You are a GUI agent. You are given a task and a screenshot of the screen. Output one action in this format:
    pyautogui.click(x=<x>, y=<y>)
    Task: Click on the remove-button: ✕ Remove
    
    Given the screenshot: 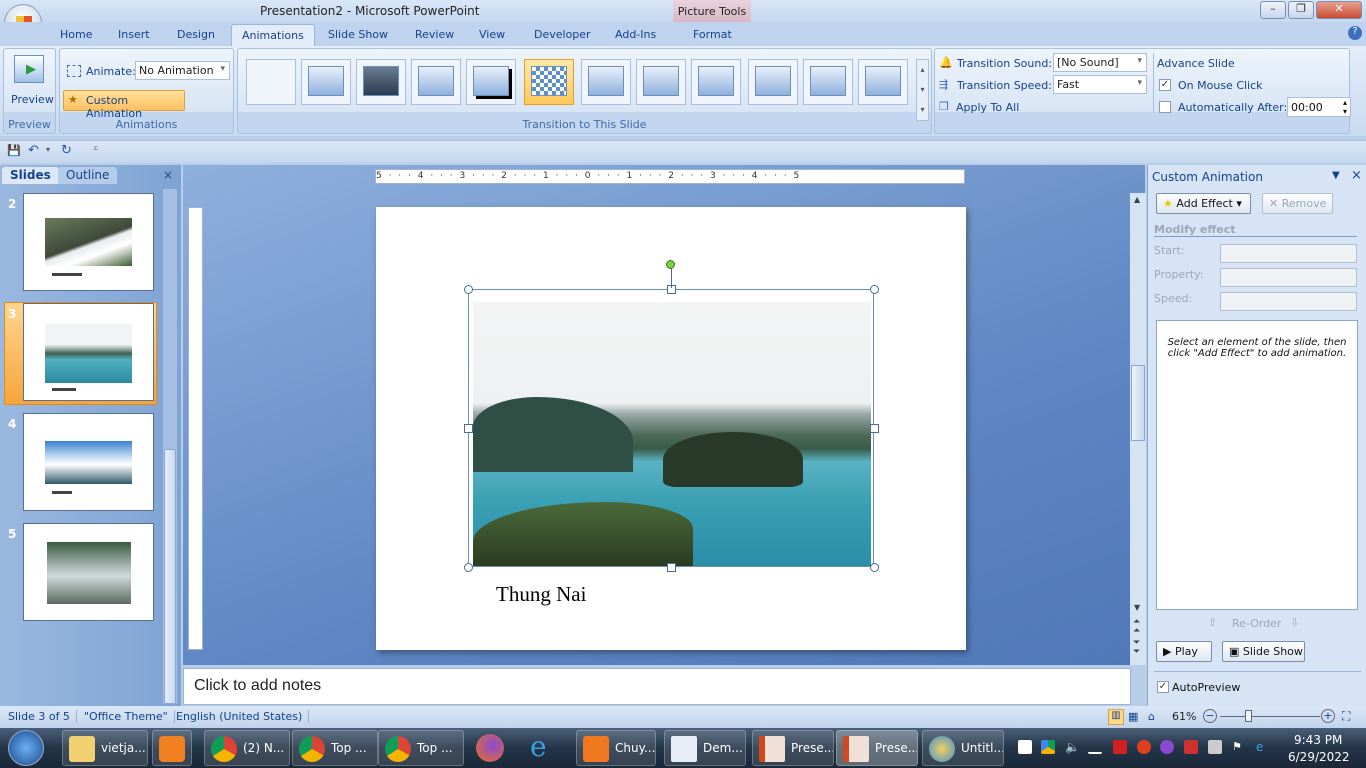 What is the action you would take?
    pyautogui.click(x=1297, y=203)
    